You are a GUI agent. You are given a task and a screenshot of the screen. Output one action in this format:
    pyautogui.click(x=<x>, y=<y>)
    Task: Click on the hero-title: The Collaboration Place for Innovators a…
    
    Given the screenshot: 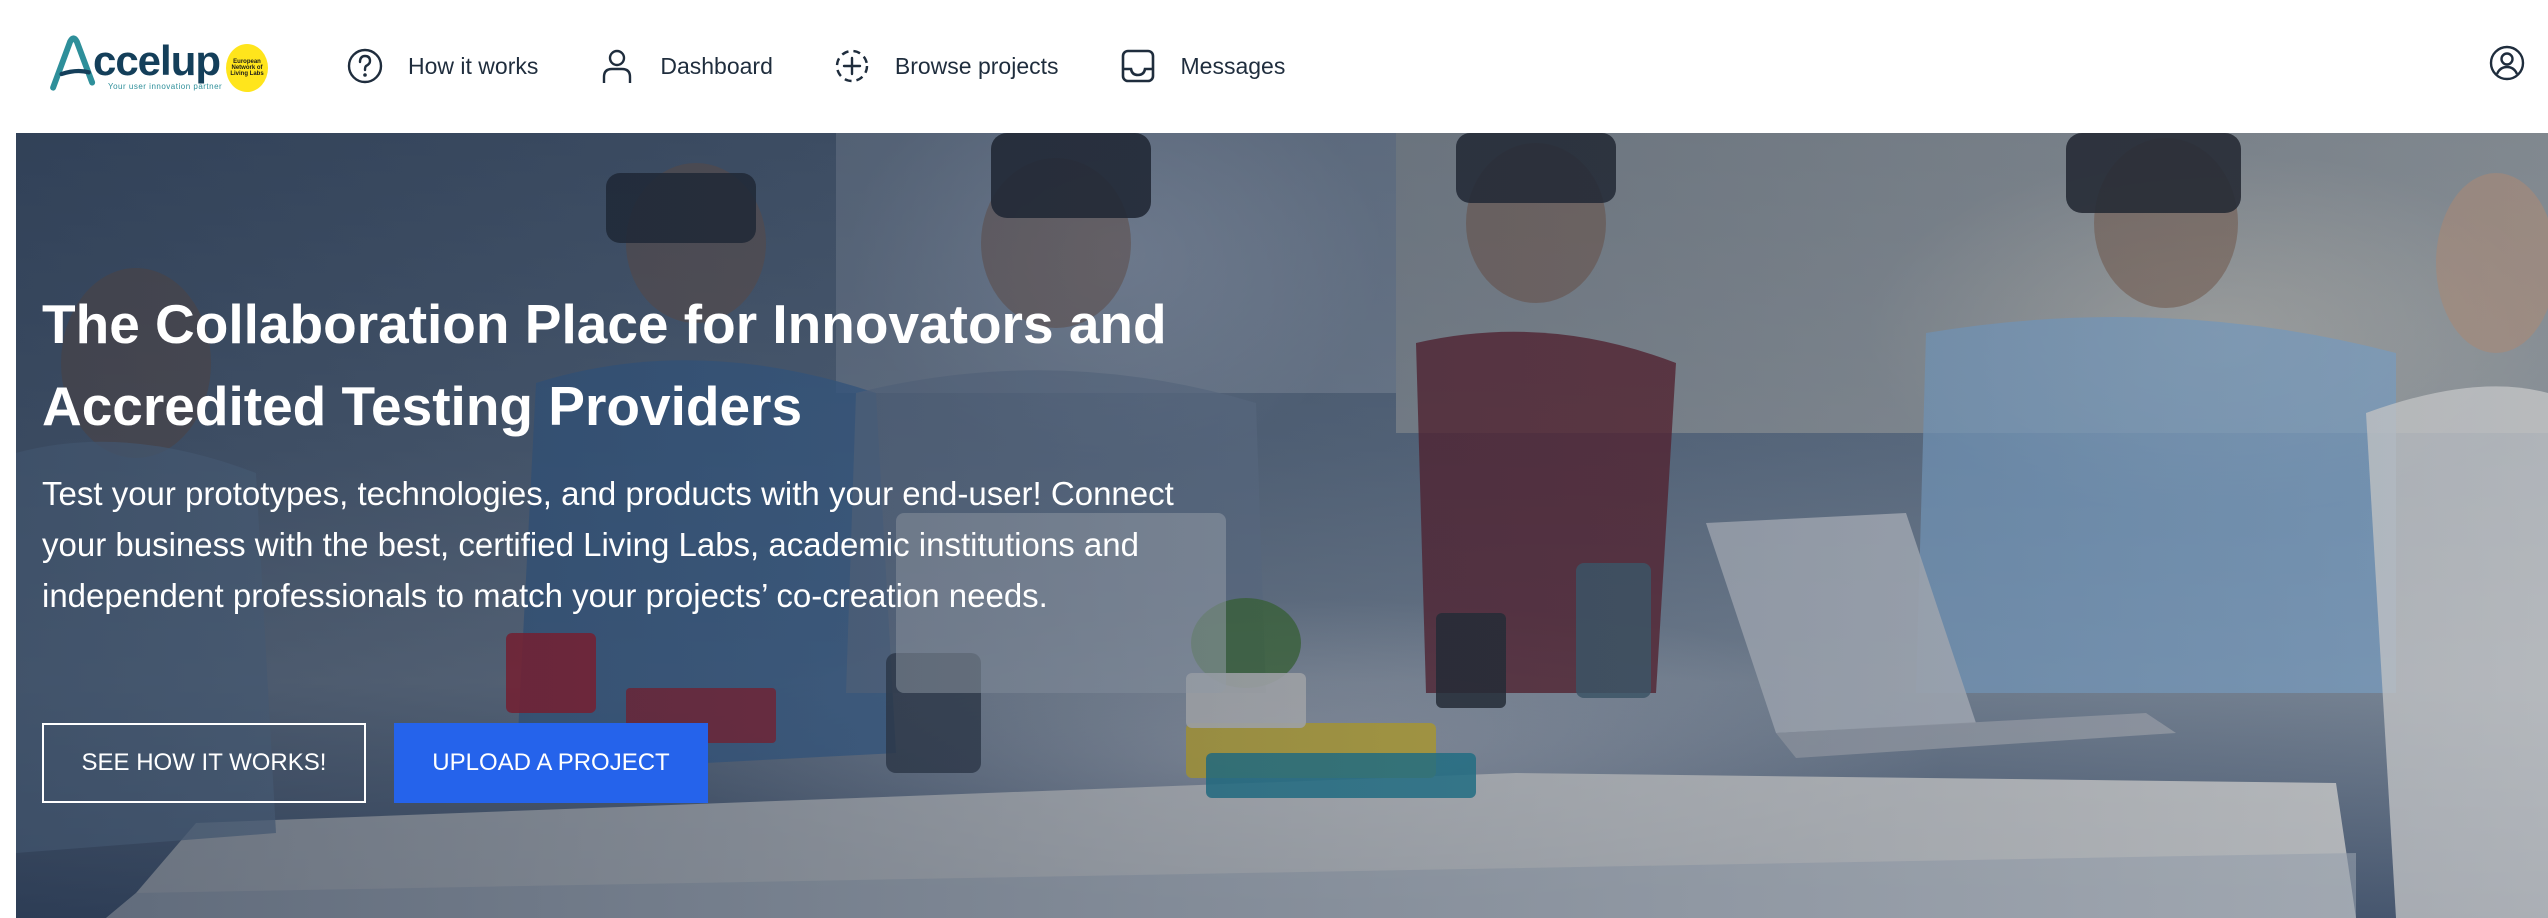 What is the action you would take?
    pyautogui.click(x=604, y=365)
    